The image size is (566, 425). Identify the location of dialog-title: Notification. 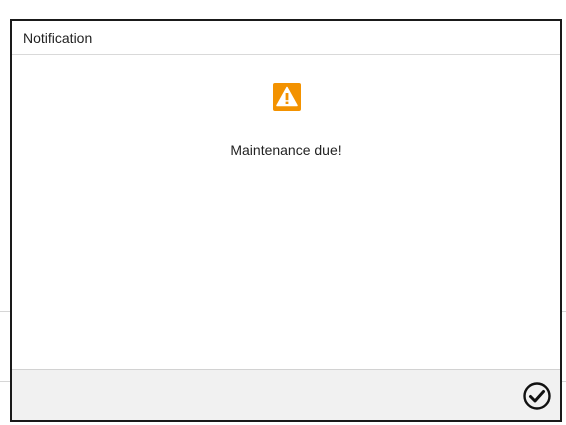
(58, 38).